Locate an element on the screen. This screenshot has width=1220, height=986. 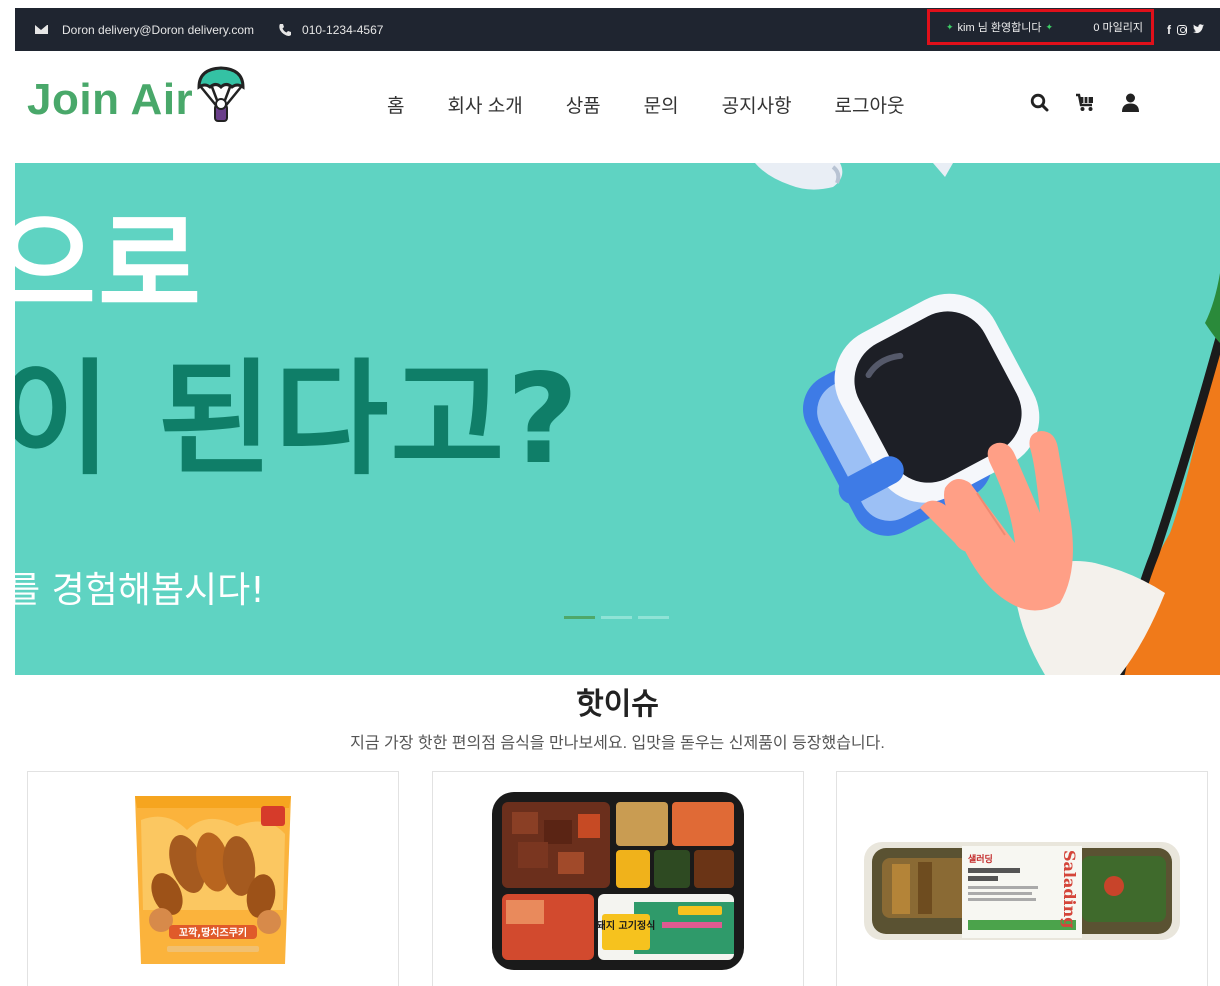
nav-logout: 로그아웃 is located at coordinates (870, 104).